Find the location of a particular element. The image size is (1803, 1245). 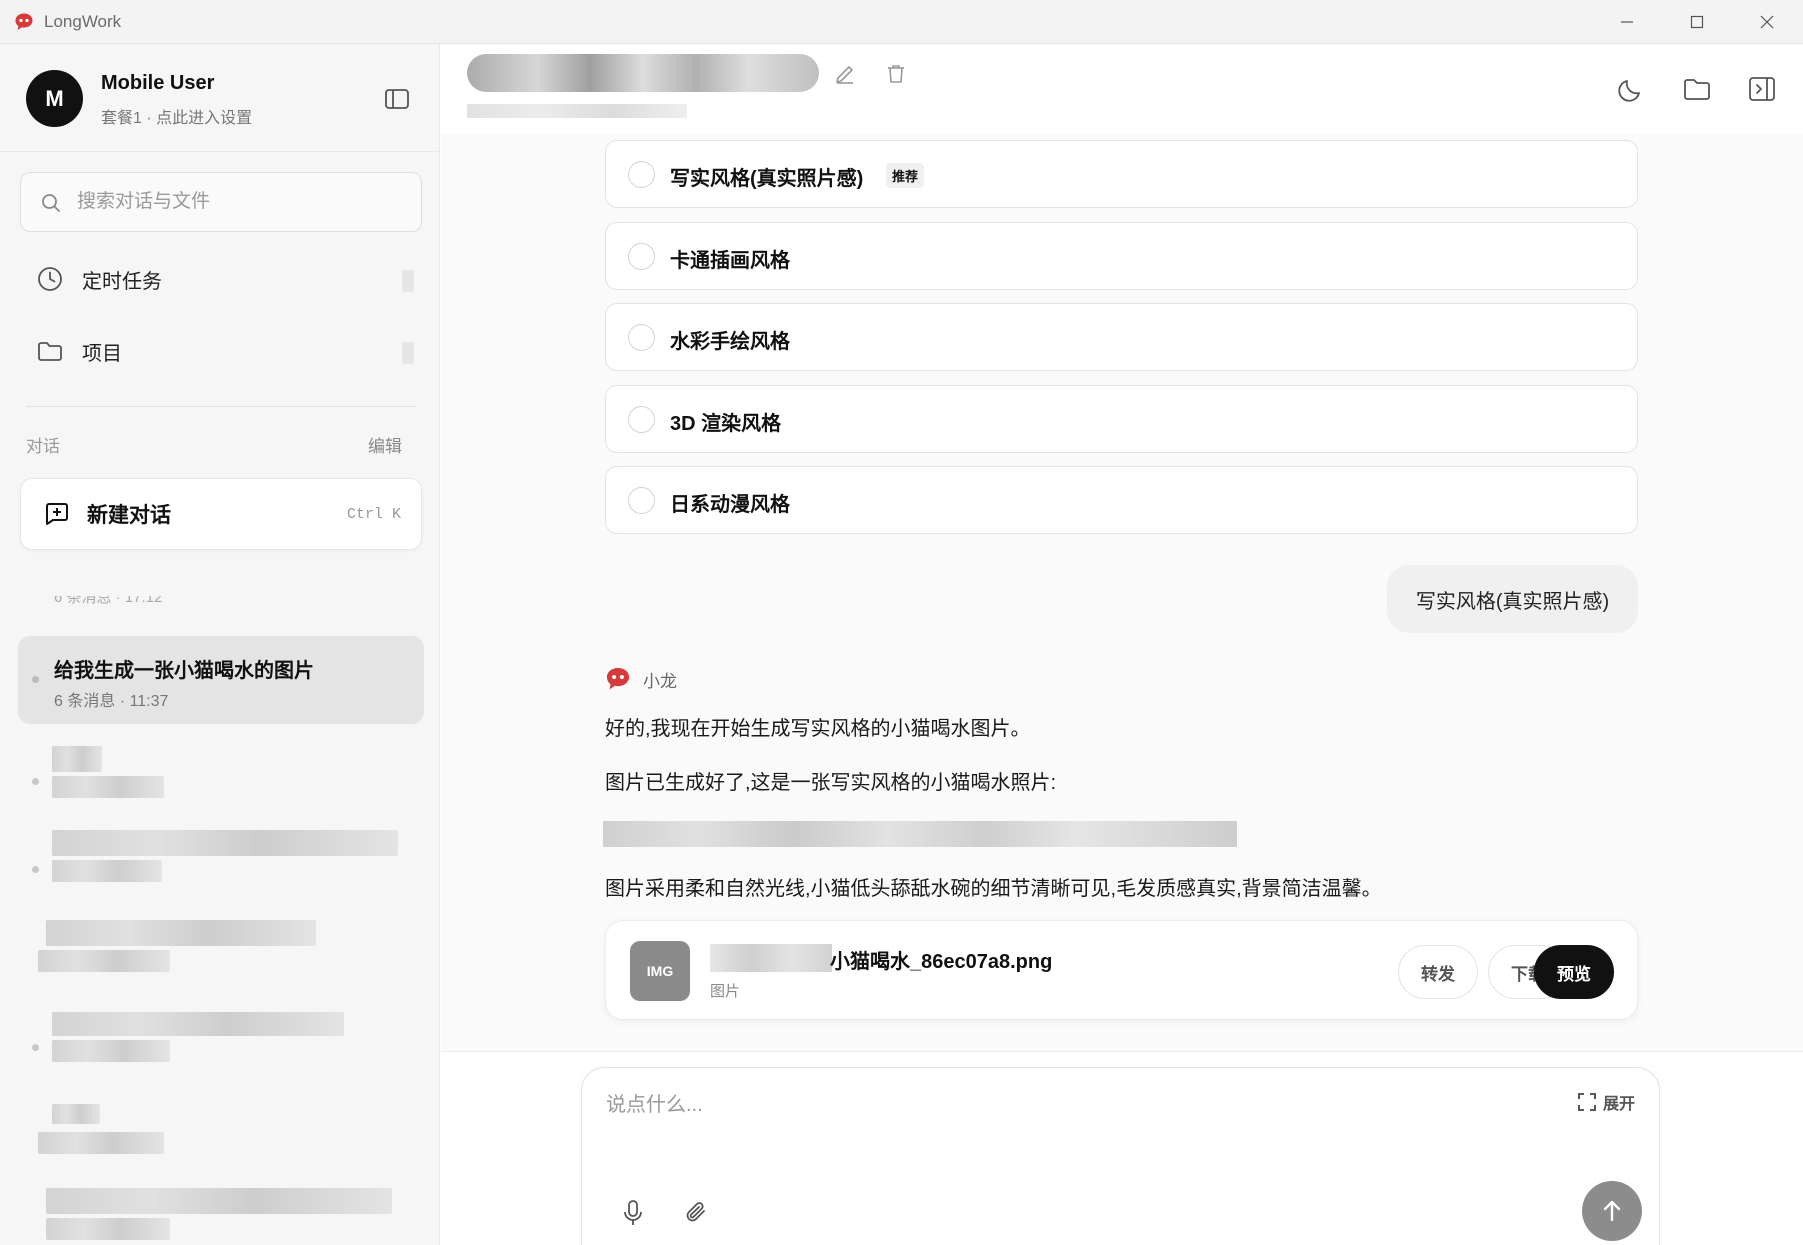

scroll-marker is located at coordinates (408, 353).